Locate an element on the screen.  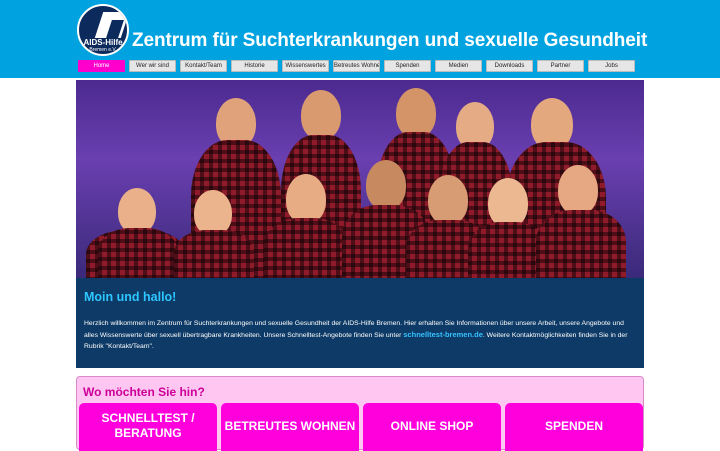
nav-item-spenden: Spenden is located at coordinates (407, 66).